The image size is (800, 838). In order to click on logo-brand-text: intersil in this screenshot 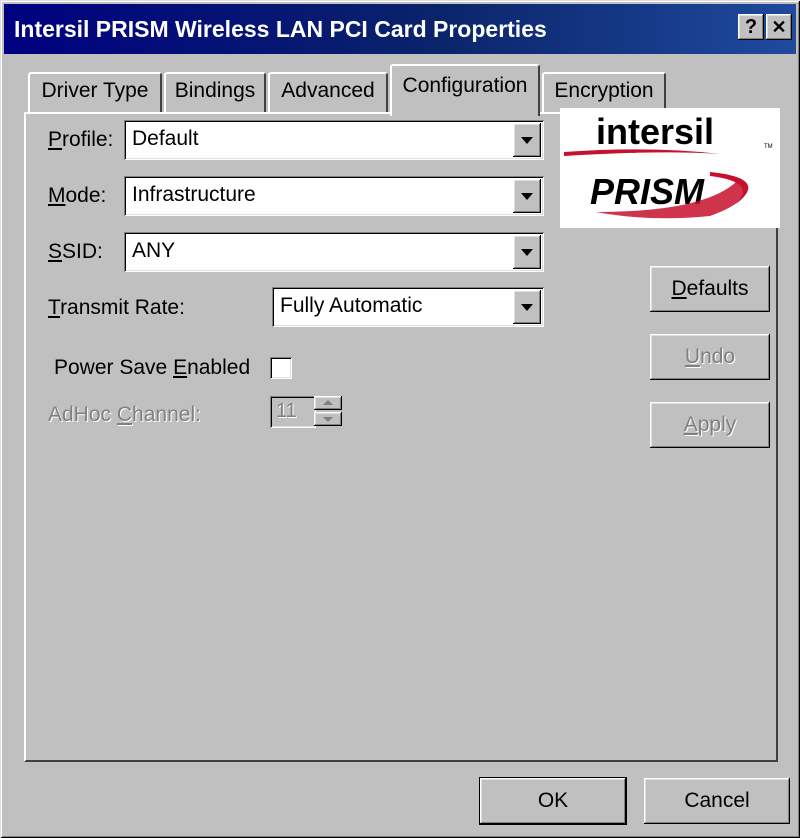, I will do `click(655, 131)`.